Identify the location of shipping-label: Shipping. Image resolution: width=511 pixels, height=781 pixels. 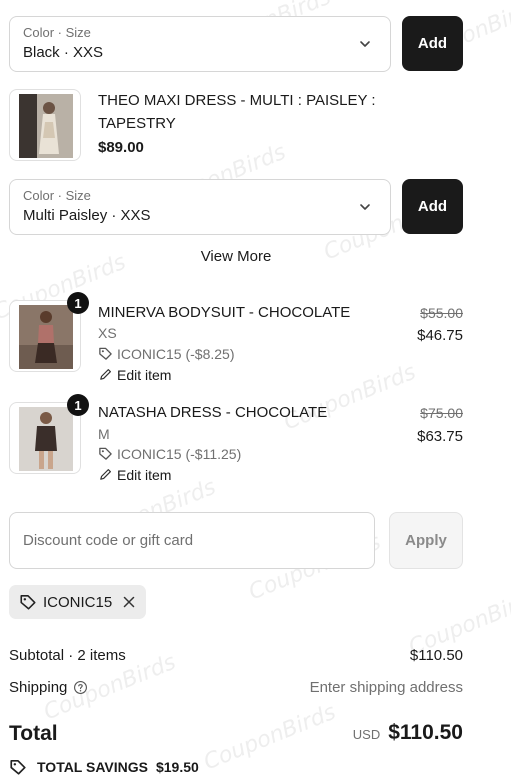
(38, 687).